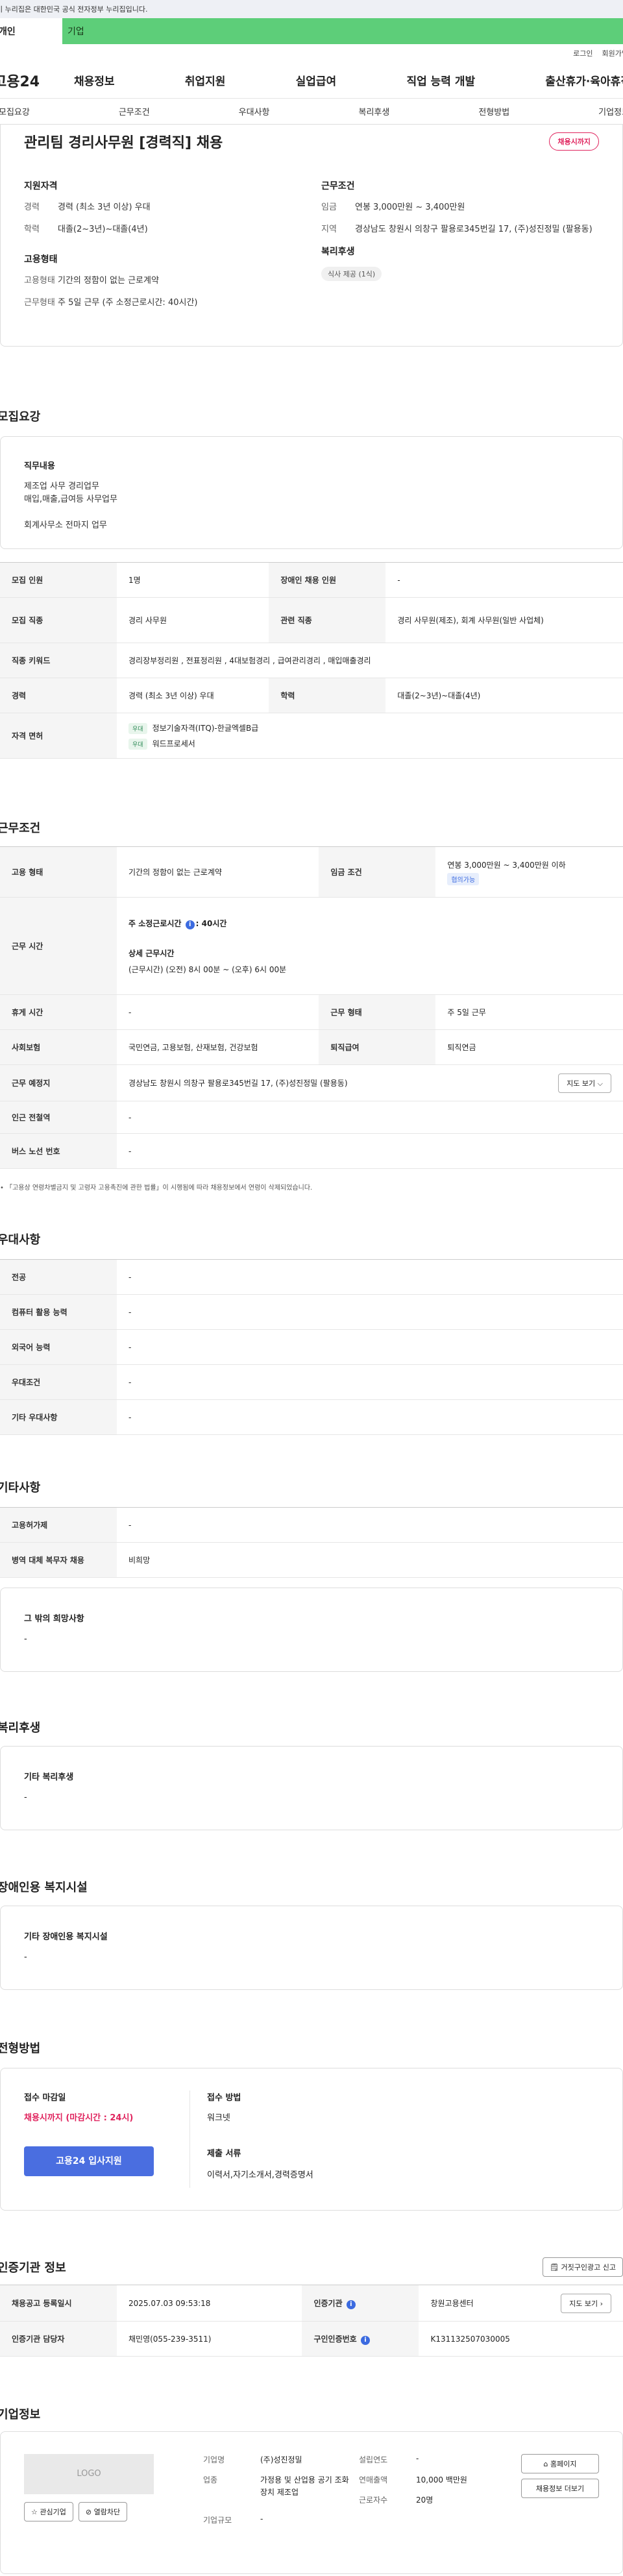 This screenshot has height=2576, width=623. I want to click on process-section: 전형방법, so click(20, 2048).